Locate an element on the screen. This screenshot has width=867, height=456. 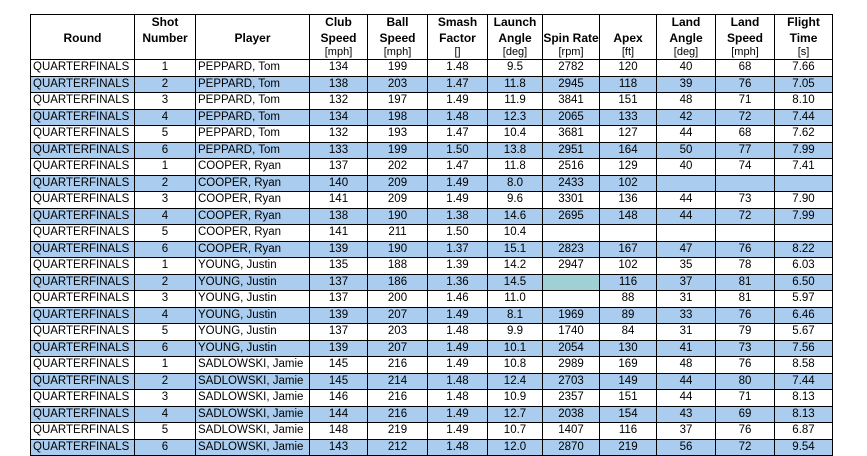
flight-time-cell: 7.44 is located at coordinates (803, 117).